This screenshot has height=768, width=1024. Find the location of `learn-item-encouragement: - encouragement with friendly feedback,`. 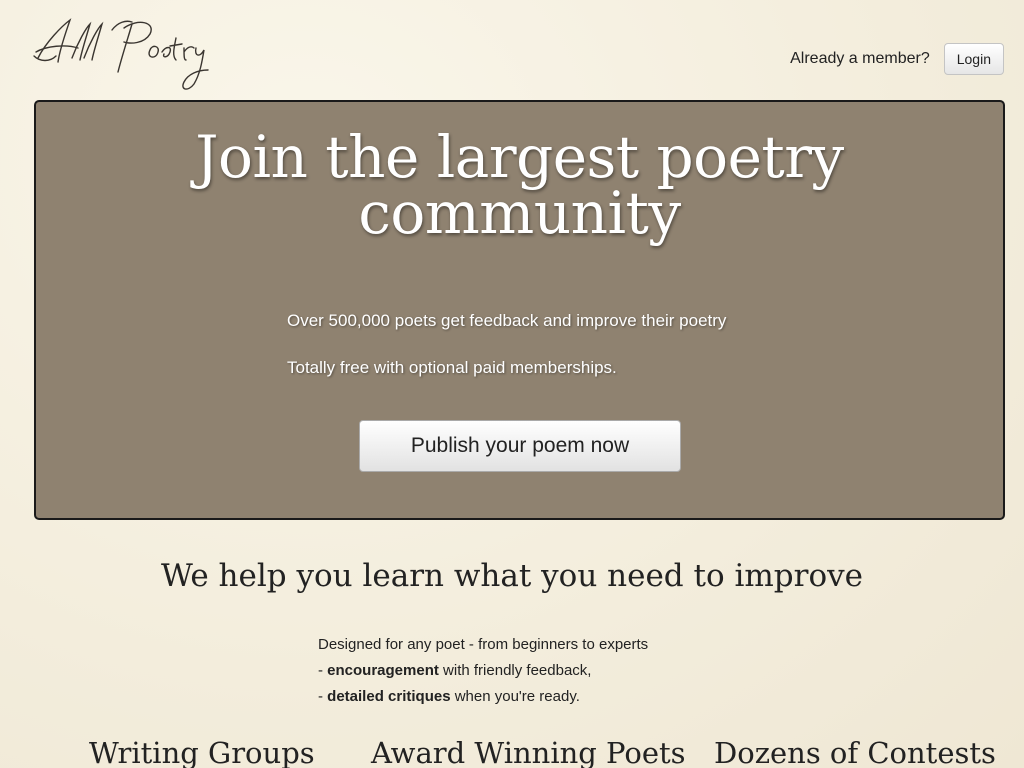

learn-item-encouragement: - encouragement with friendly feedback, is located at coordinates (483, 671).